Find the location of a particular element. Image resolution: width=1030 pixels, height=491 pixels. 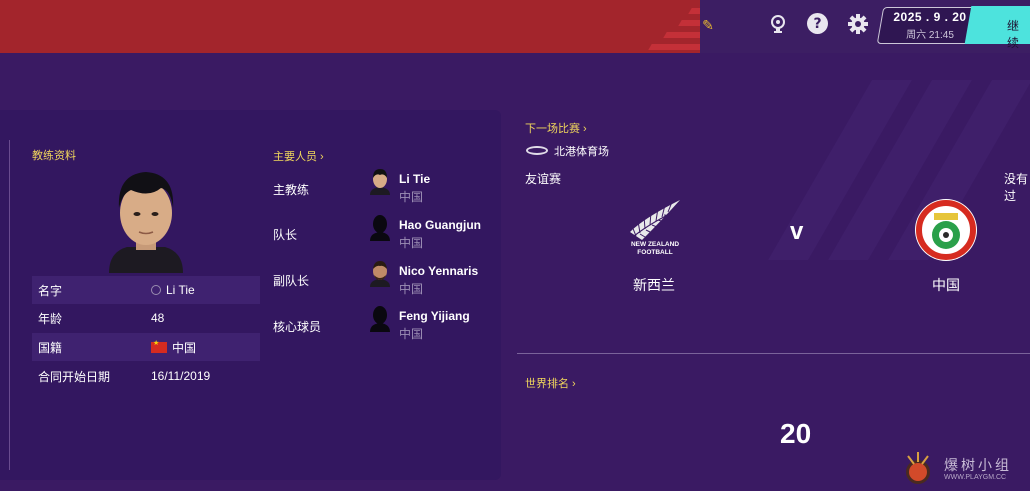

key-people-title-text: 主要人员 is located at coordinates (295, 157).